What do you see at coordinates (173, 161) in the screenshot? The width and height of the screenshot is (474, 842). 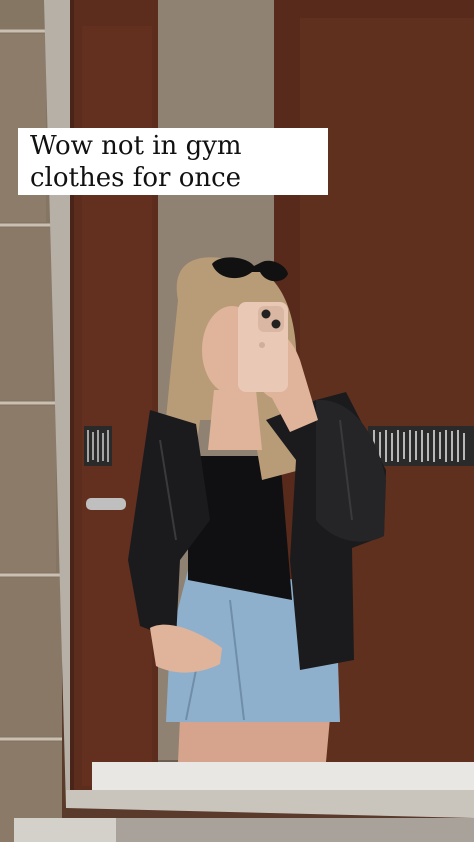 I see `story-caption: Wow not in gym clothes for once` at bounding box center [173, 161].